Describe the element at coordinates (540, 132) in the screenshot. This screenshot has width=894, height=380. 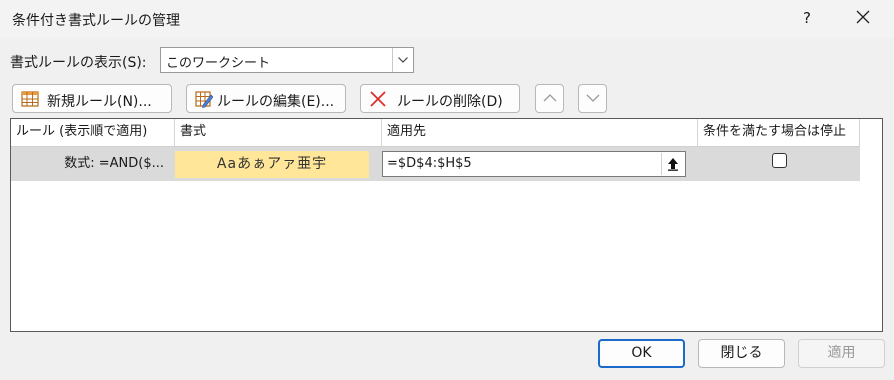
I see `header-applies-to: 適用先` at that location.